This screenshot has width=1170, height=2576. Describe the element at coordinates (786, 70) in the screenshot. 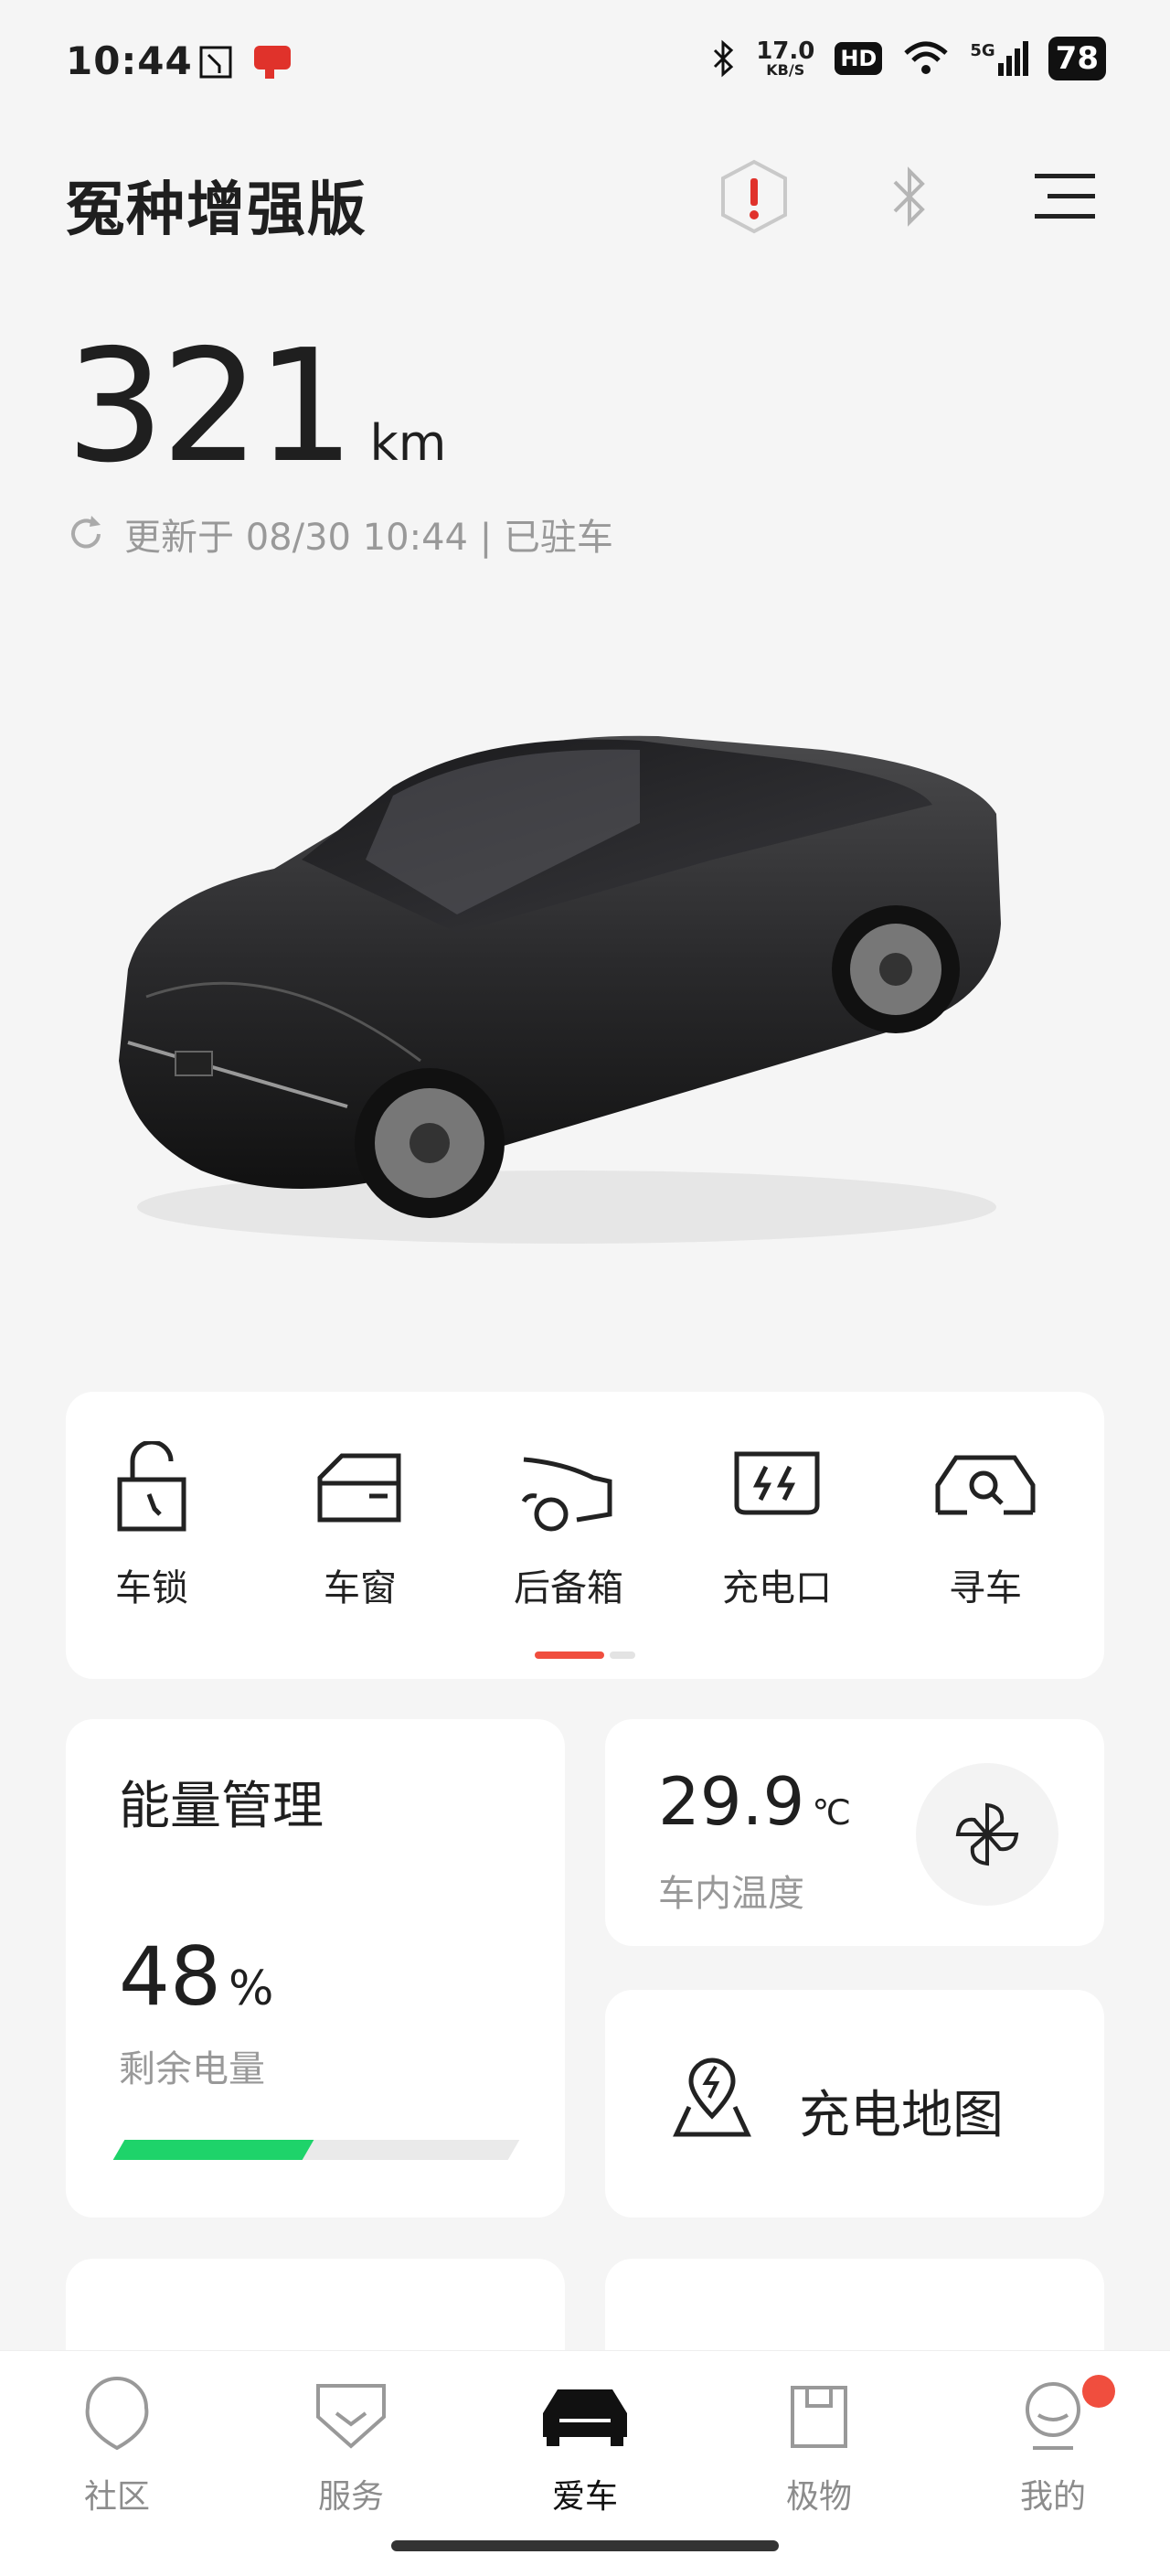

I see `net-speed-unit: KB/S` at that location.